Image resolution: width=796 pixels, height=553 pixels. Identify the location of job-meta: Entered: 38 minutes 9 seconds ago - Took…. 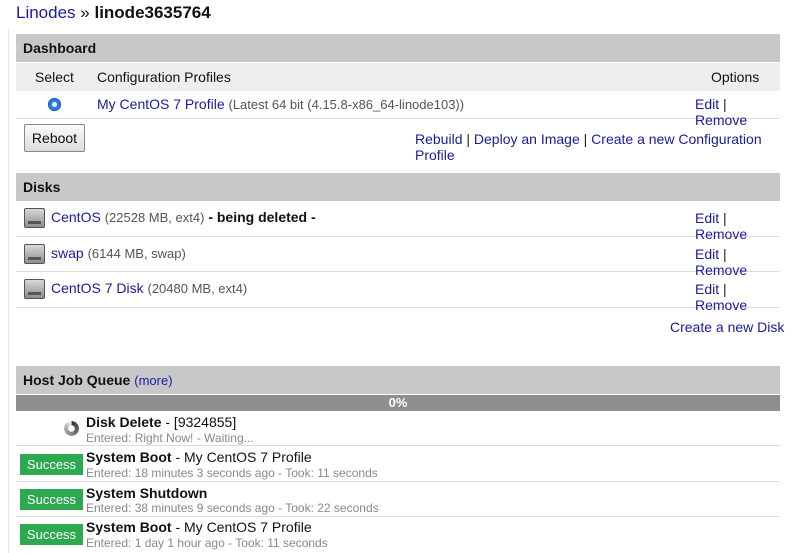
(232, 508).